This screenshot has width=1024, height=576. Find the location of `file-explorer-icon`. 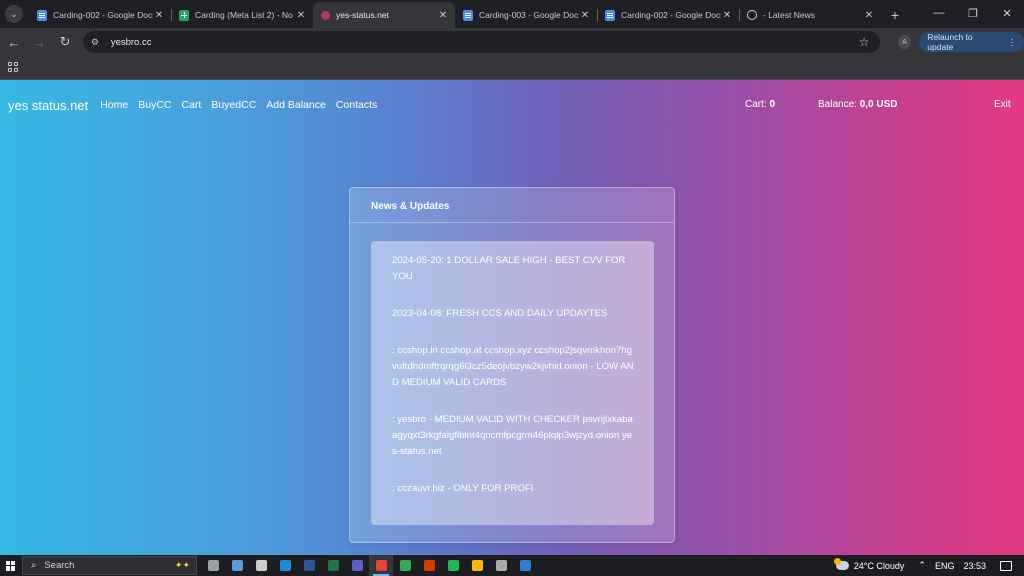

file-explorer-icon is located at coordinates (477, 565).